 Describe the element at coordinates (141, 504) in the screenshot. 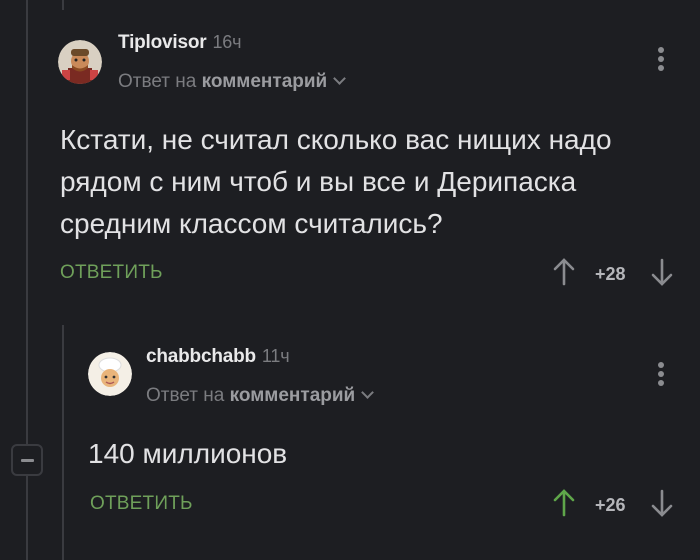

I see `reply-button: ОТВЕТИТЬ` at that location.